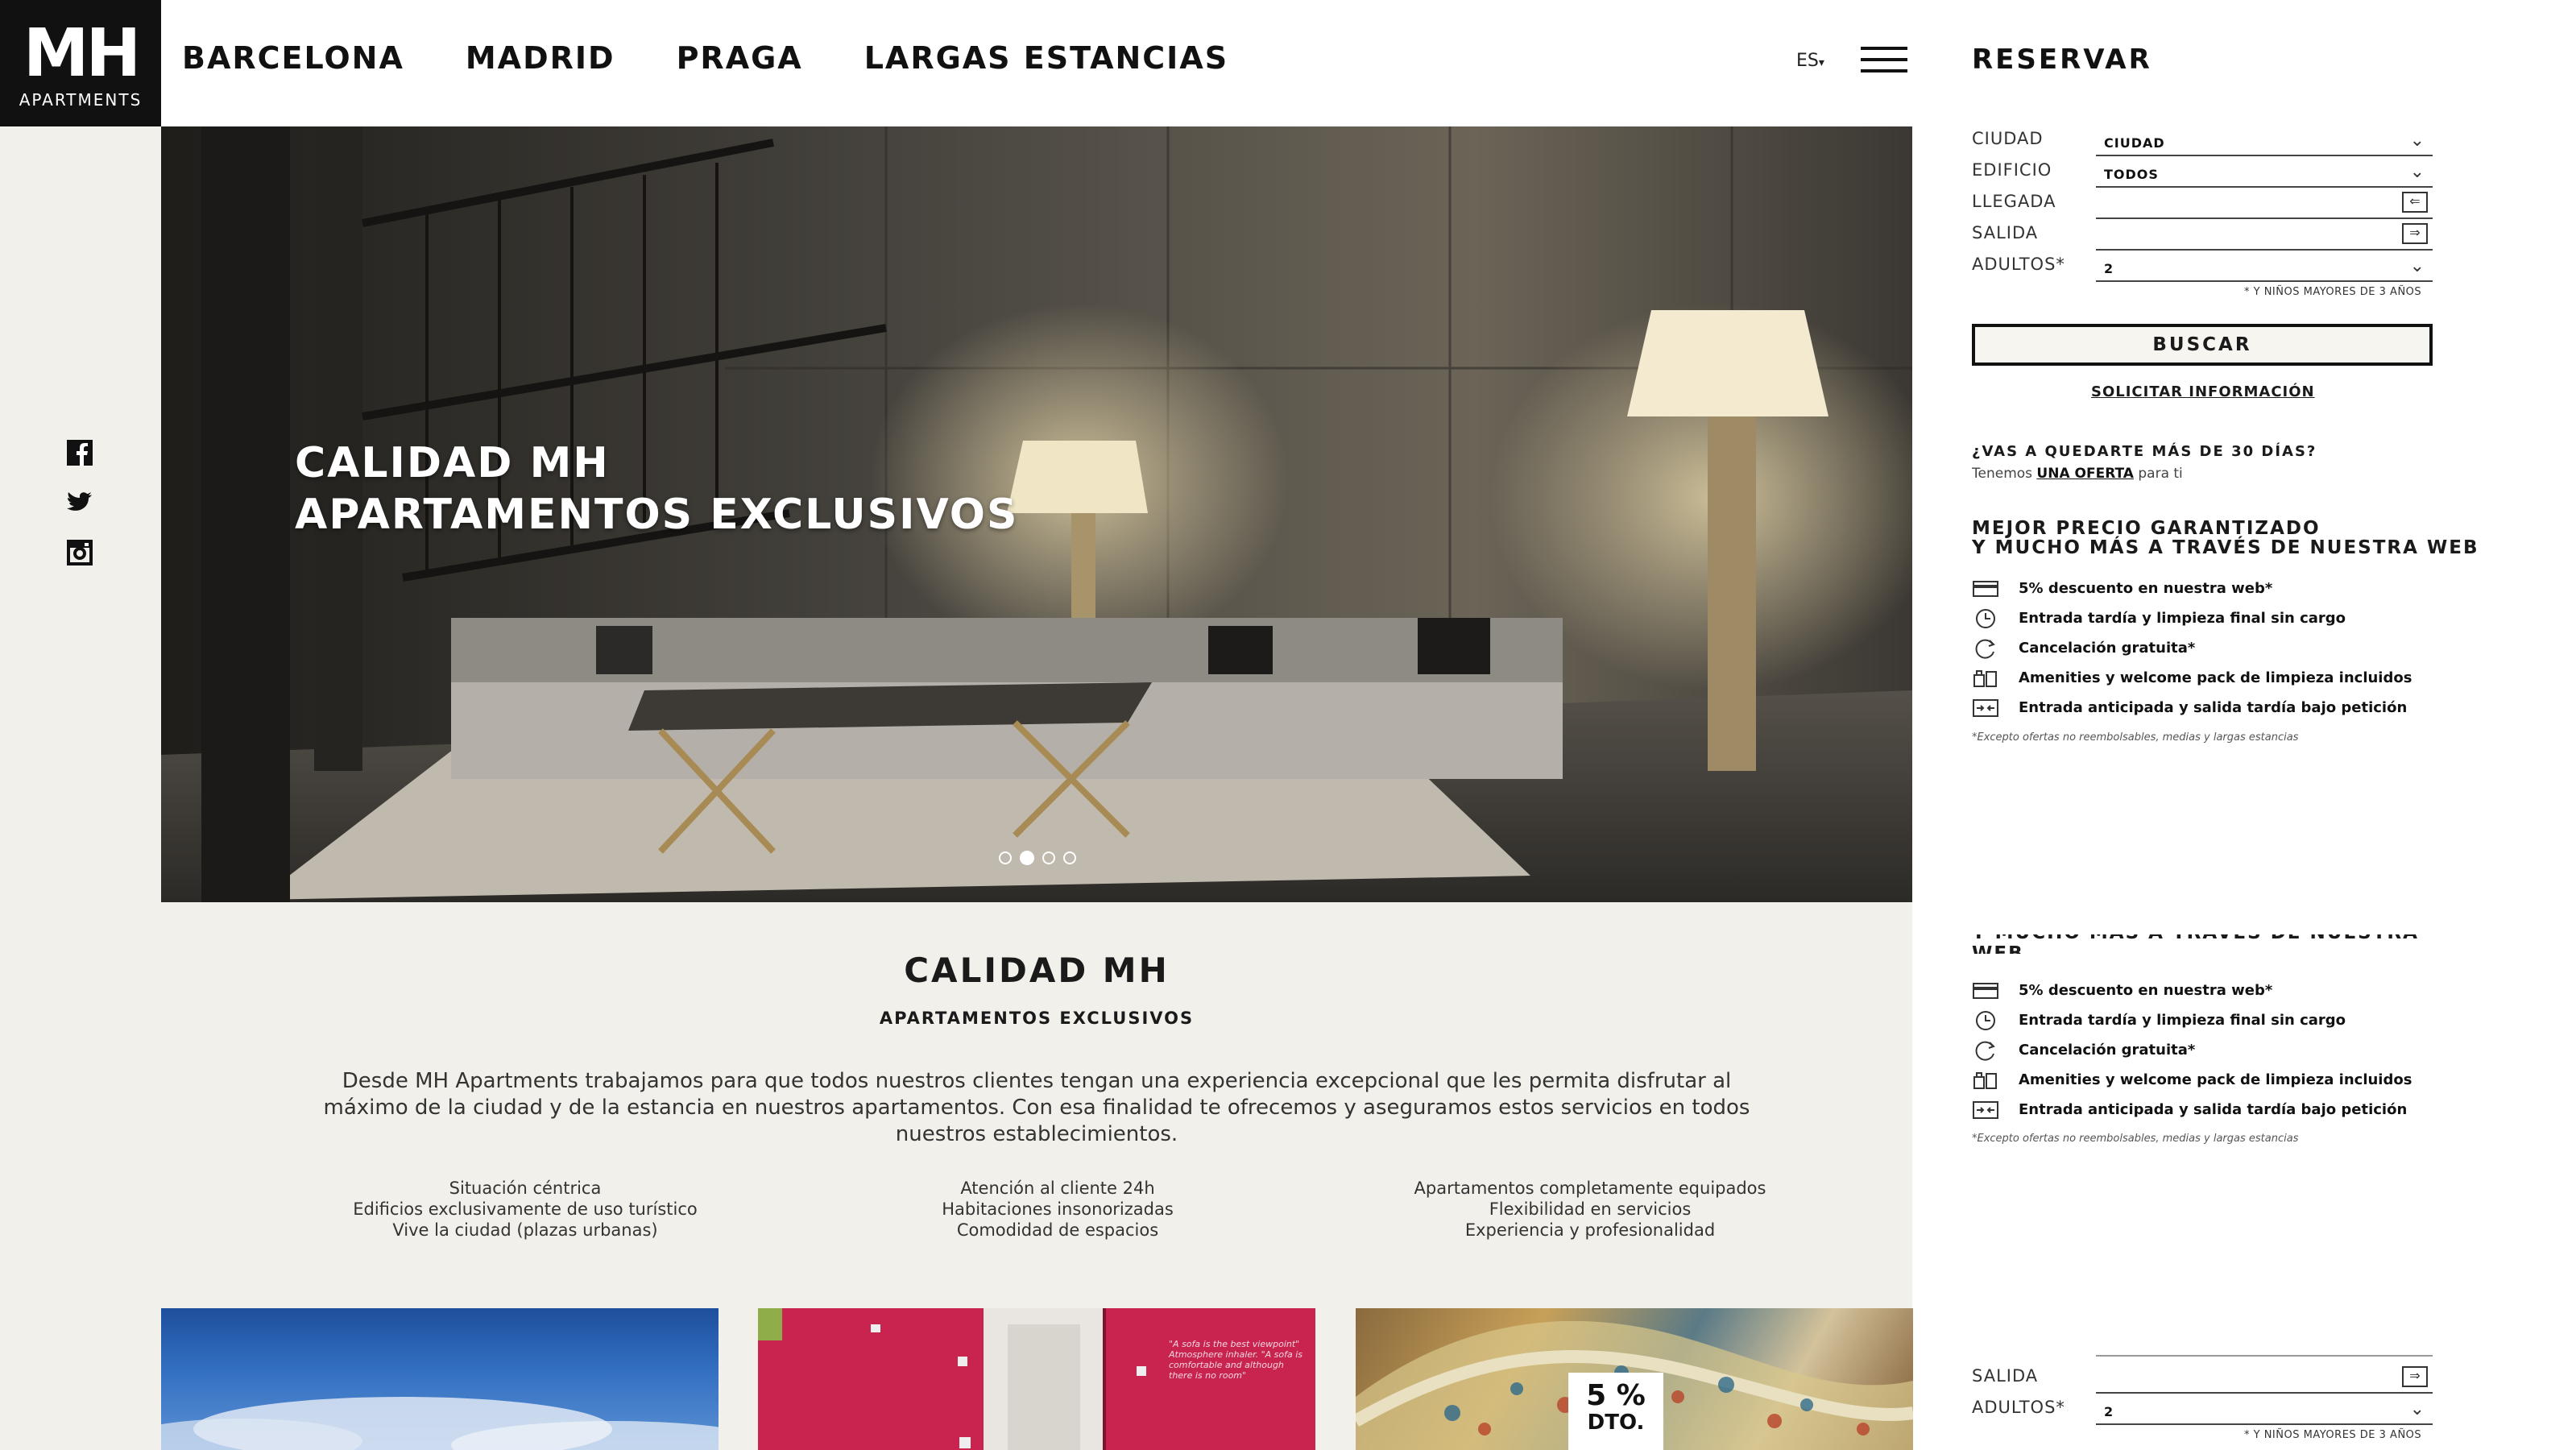  Describe the element at coordinates (1046, 58) in the screenshot. I see `nav-largas-estancias: LARGAS ESTANCIAS` at that location.